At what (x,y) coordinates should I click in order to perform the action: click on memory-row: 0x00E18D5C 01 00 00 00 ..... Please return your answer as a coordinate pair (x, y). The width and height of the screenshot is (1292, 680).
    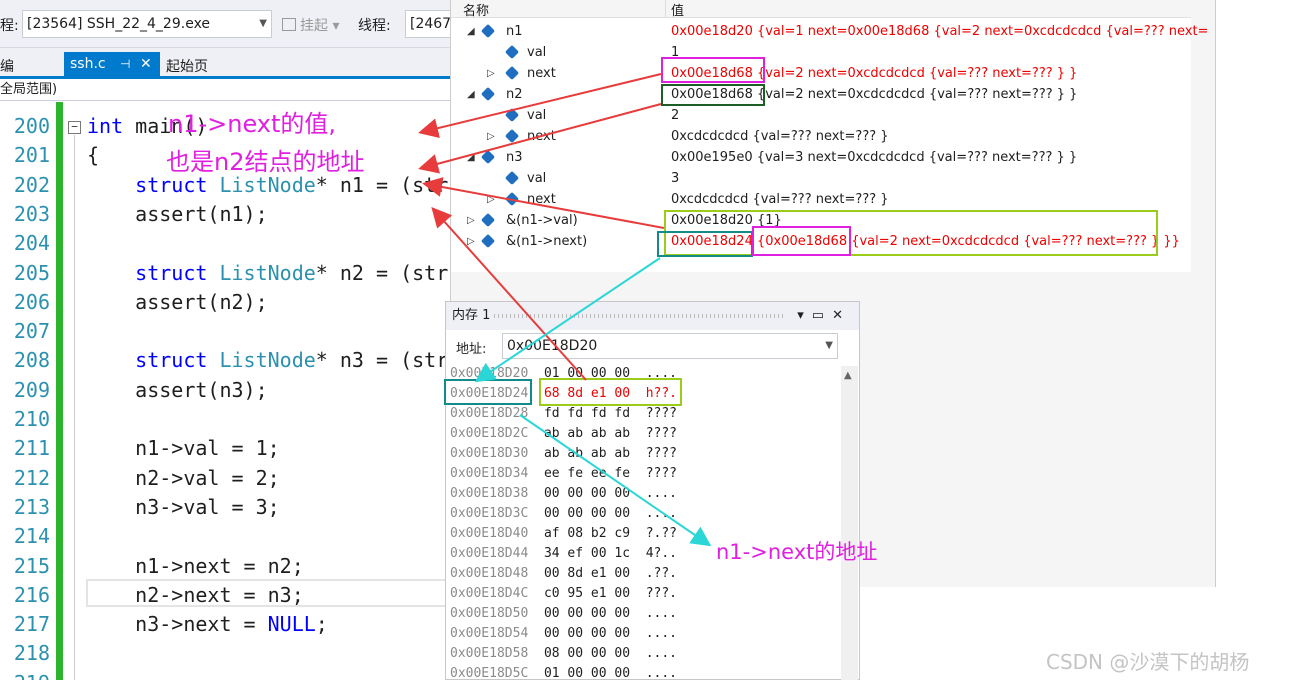
    Looking at the image, I should click on (563, 672).